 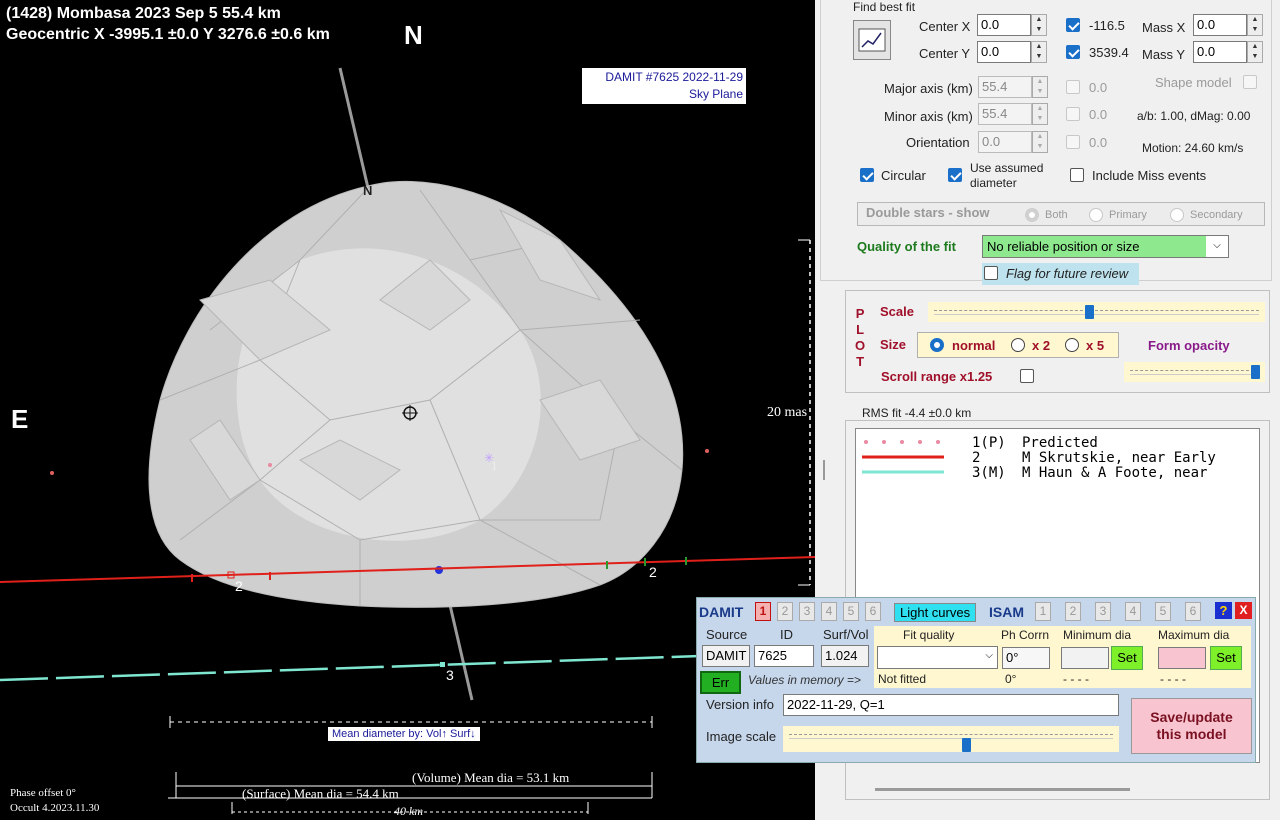 What do you see at coordinates (902, 442) in the screenshot?
I see `legend-predicted-swatch` at bounding box center [902, 442].